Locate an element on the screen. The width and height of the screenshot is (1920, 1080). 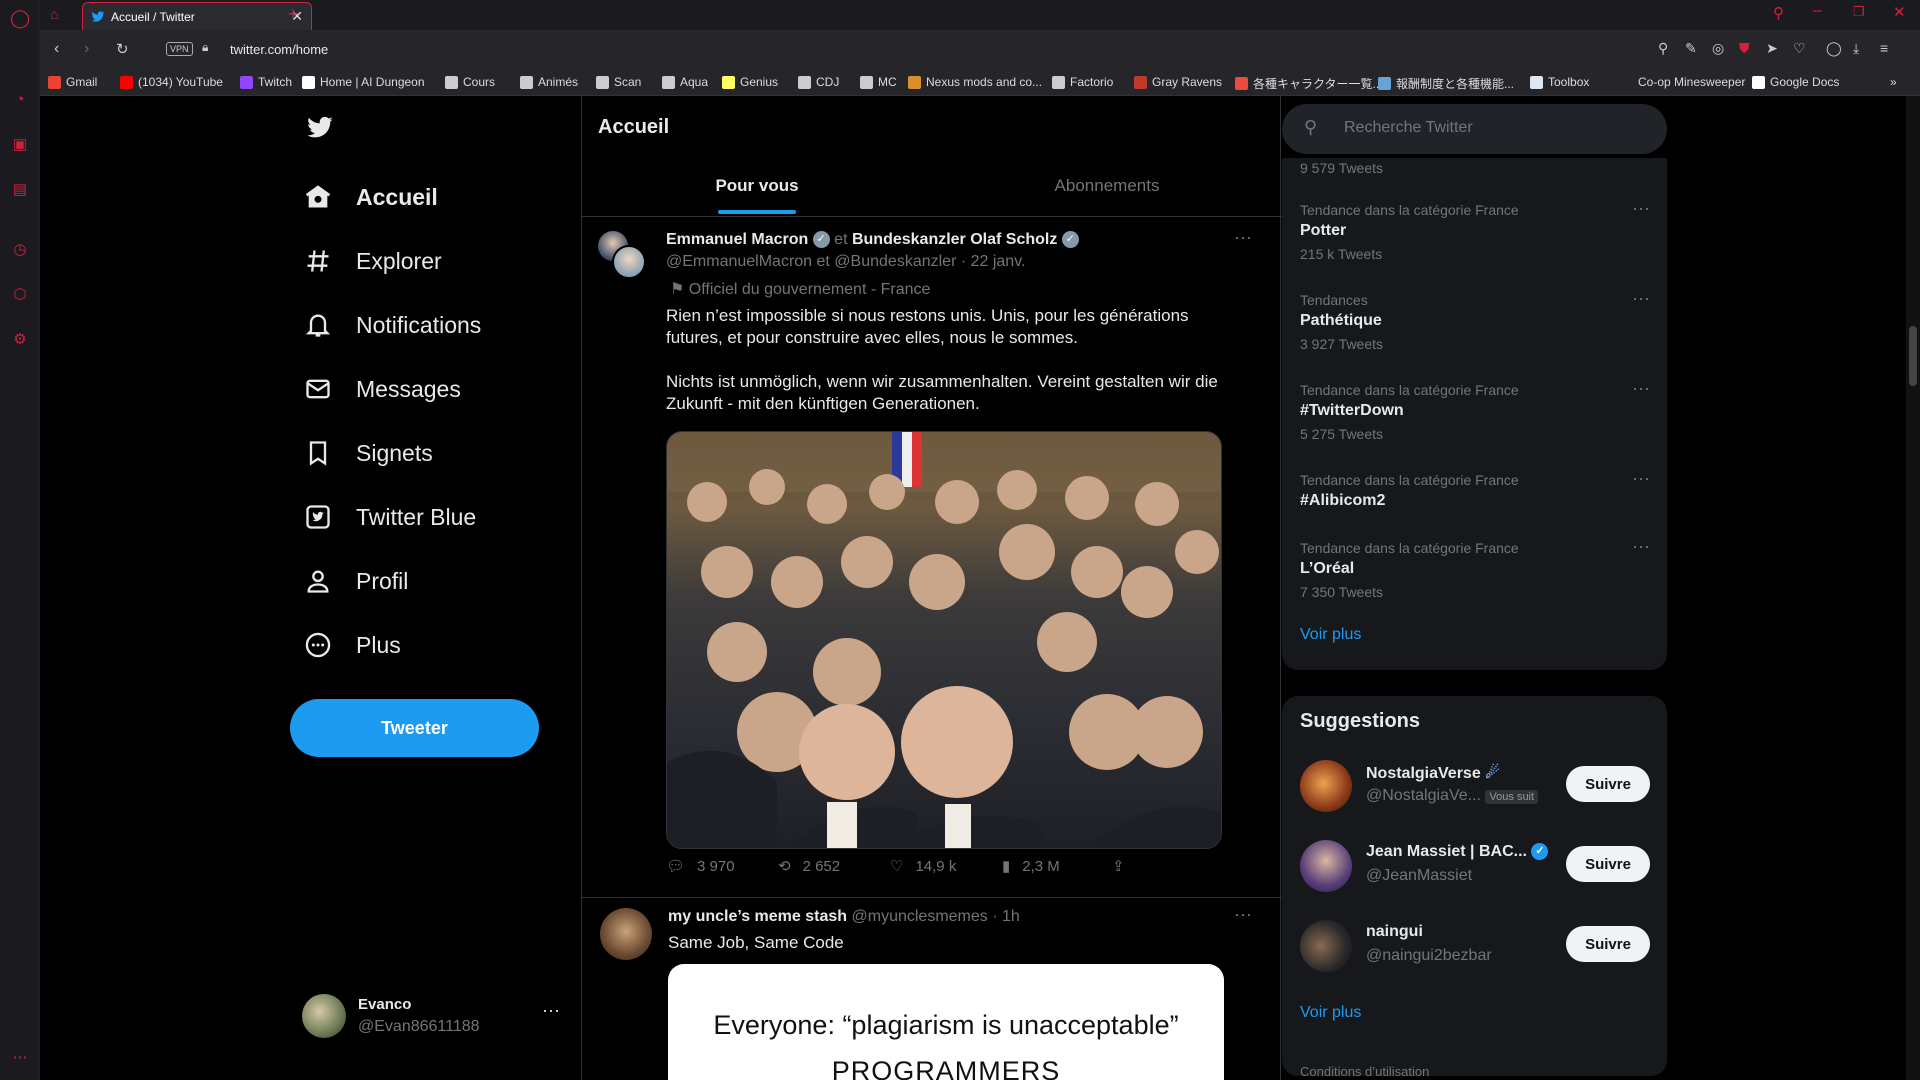
zoom-icon: ⚲ is located at coordinates (1663, 48).